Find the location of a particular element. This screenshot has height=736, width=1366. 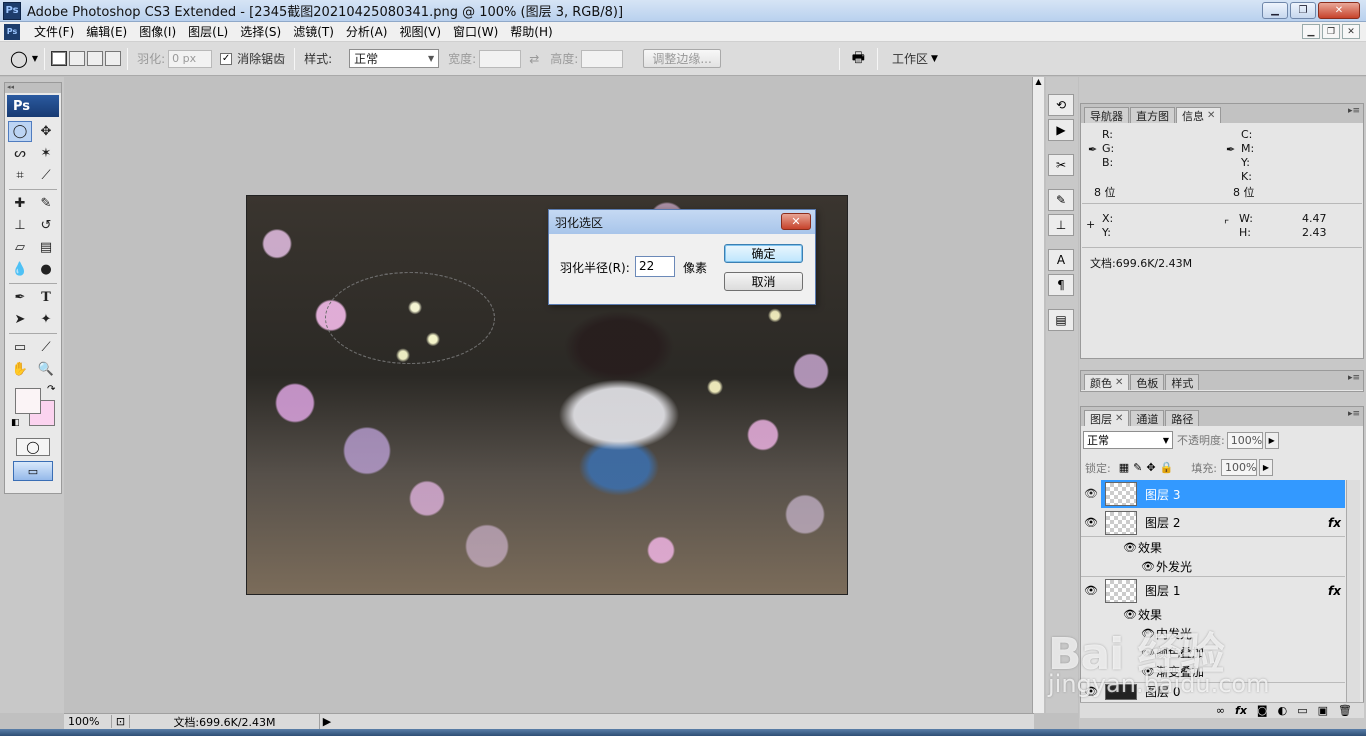

eyedropper-readout-icon: ✒ is located at coordinates (1092, 149).